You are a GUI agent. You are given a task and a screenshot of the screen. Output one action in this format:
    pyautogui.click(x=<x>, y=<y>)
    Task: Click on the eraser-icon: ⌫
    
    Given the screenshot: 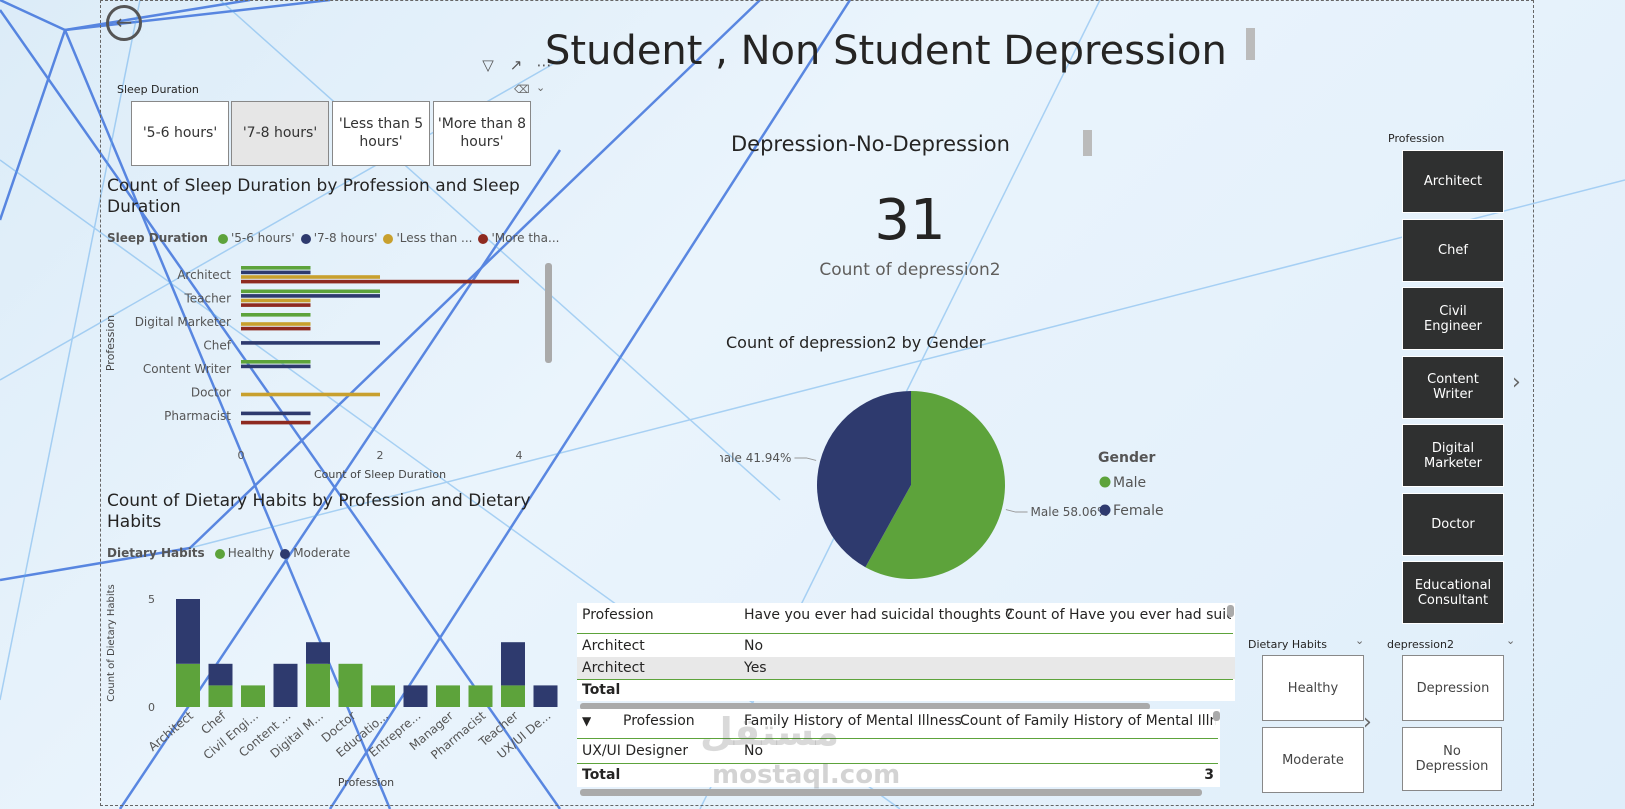 What is the action you would take?
    pyautogui.click(x=522, y=89)
    